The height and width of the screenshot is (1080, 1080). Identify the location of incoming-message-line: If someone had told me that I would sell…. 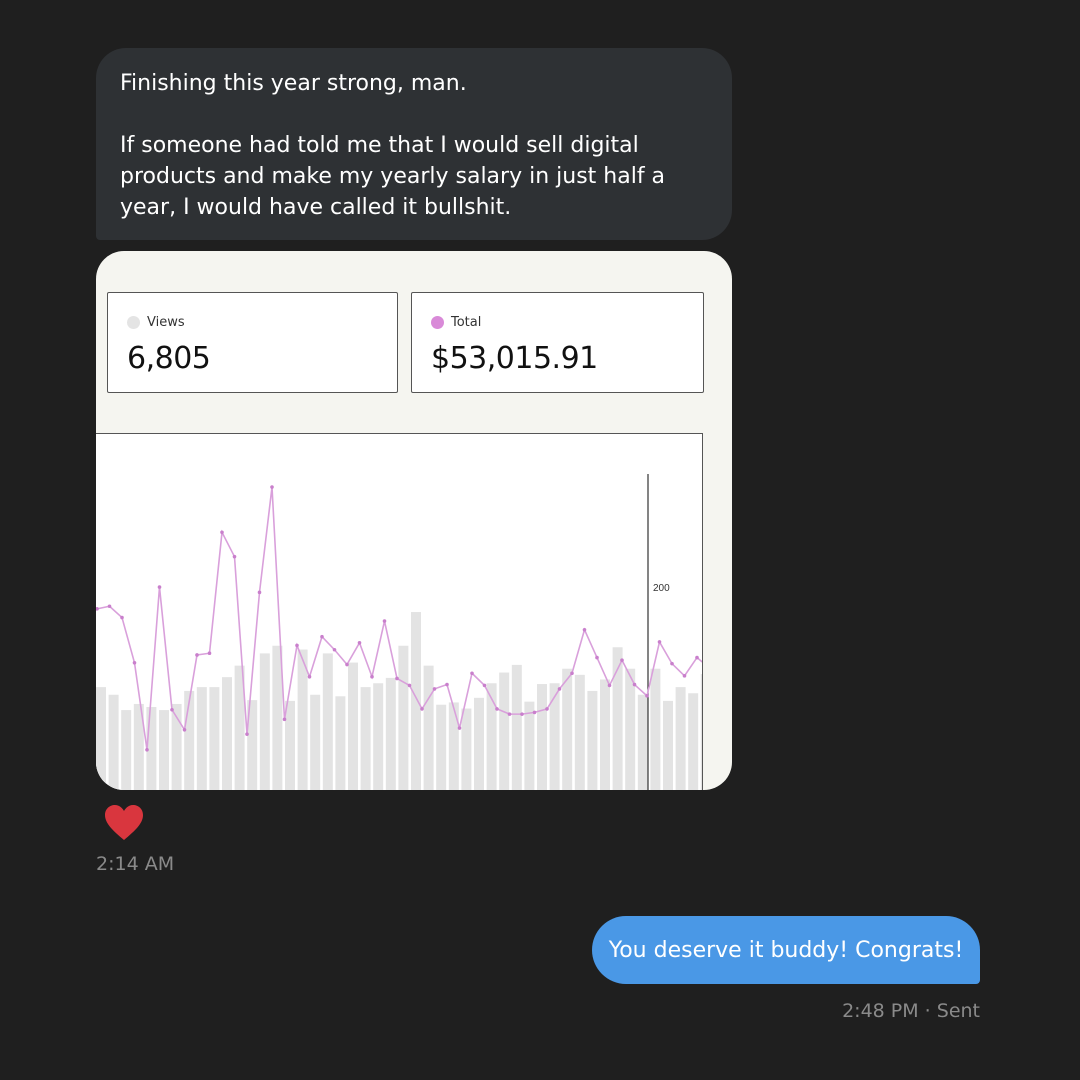
(393, 176).